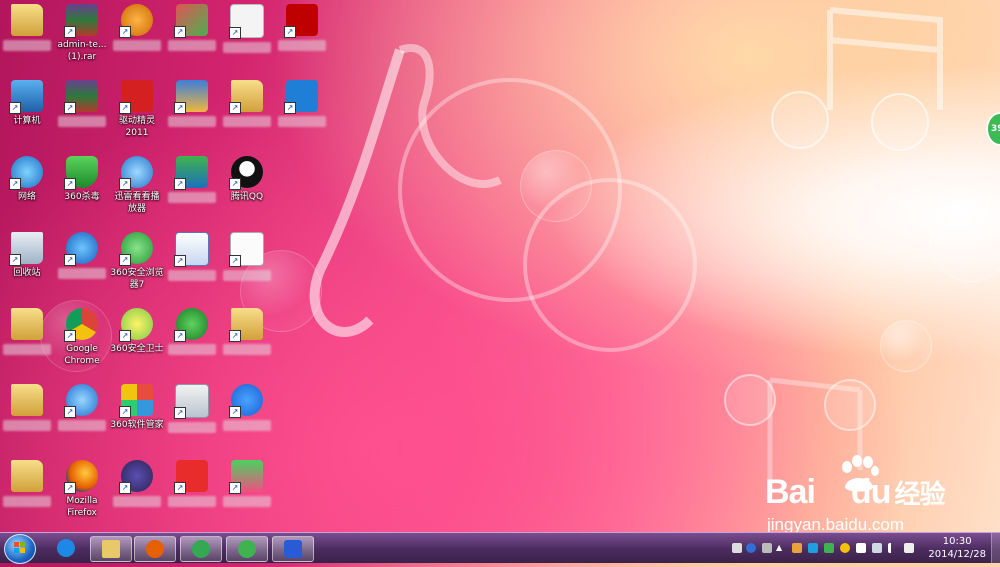 The width and height of the screenshot is (1000, 567). Describe the element at coordinates (861, 548) in the screenshot. I see `flag-icon` at that location.